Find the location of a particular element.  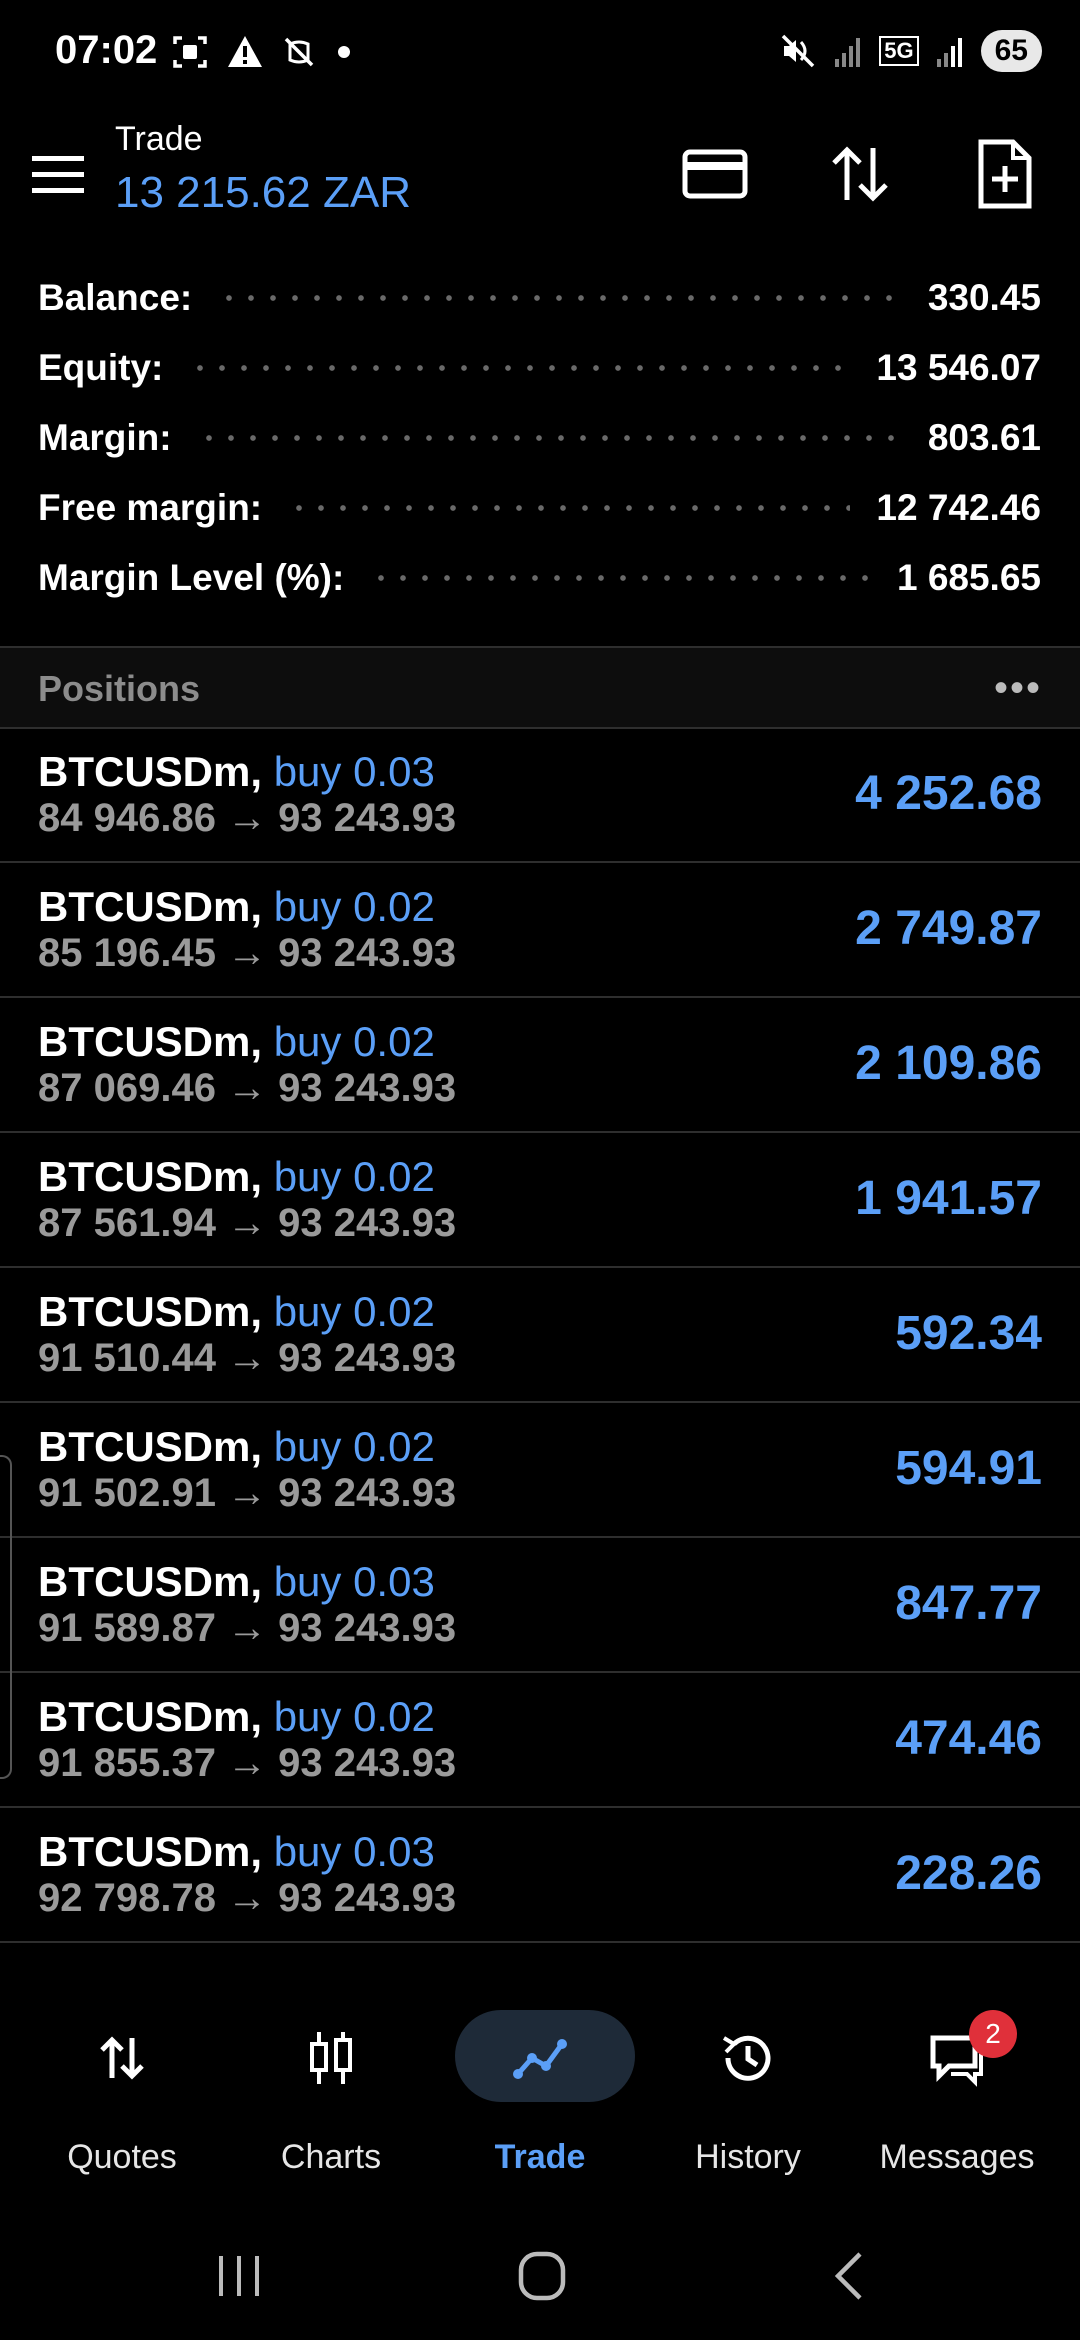

nav-messages: 2 Messages is located at coordinates (957, 2095).